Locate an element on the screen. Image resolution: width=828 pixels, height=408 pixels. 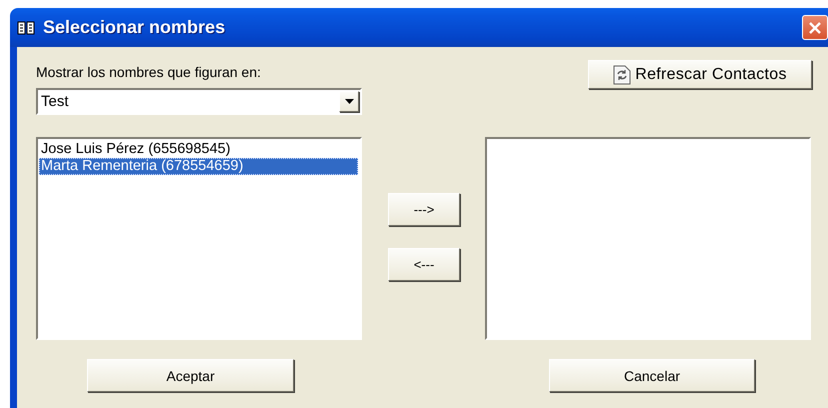
address-book-icon is located at coordinates (26, 28).